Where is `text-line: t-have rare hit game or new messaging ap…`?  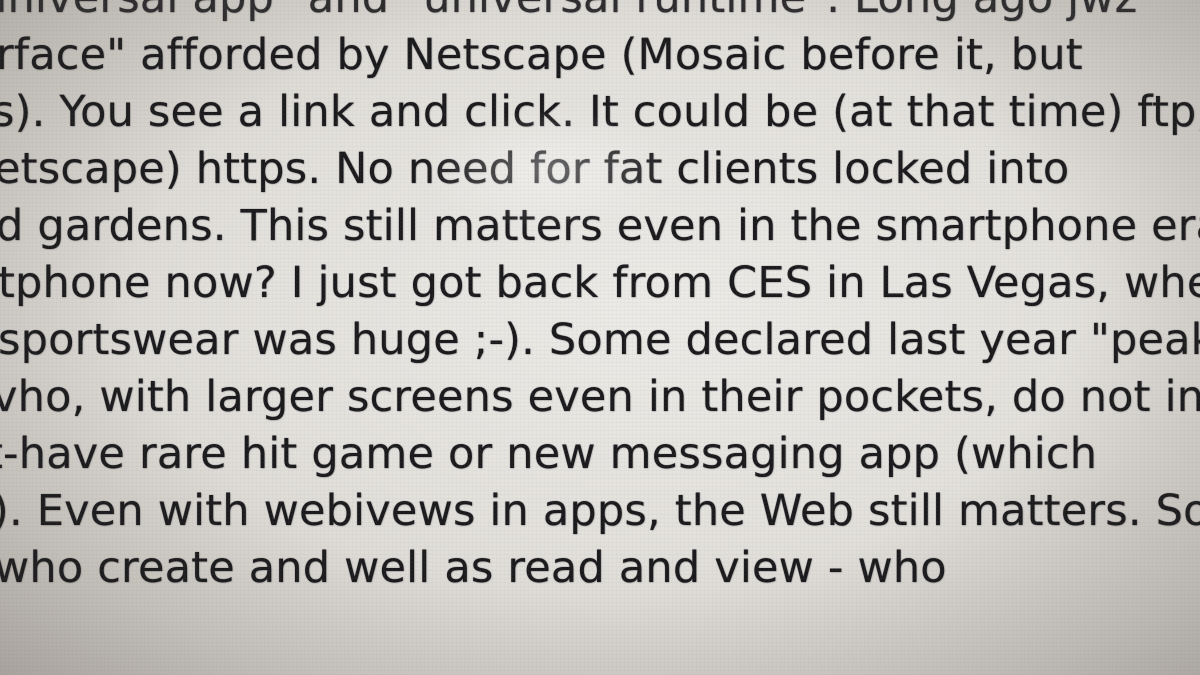 text-line: t-have rare hit game or new messaging ap… is located at coordinates (549, 454).